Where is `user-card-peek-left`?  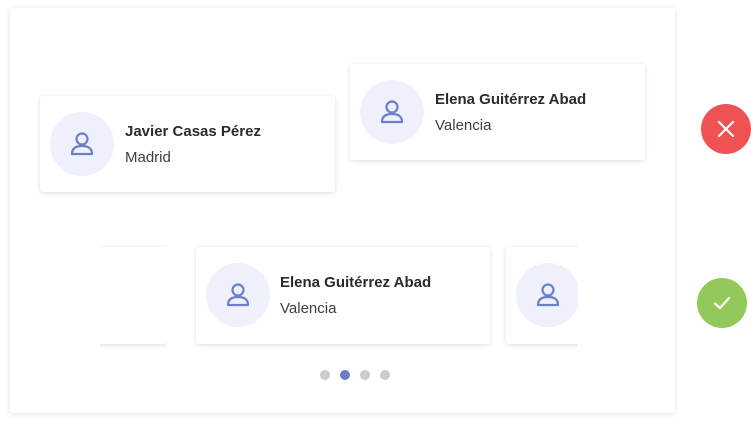 user-card-peek-left is located at coordinates (133, 295).